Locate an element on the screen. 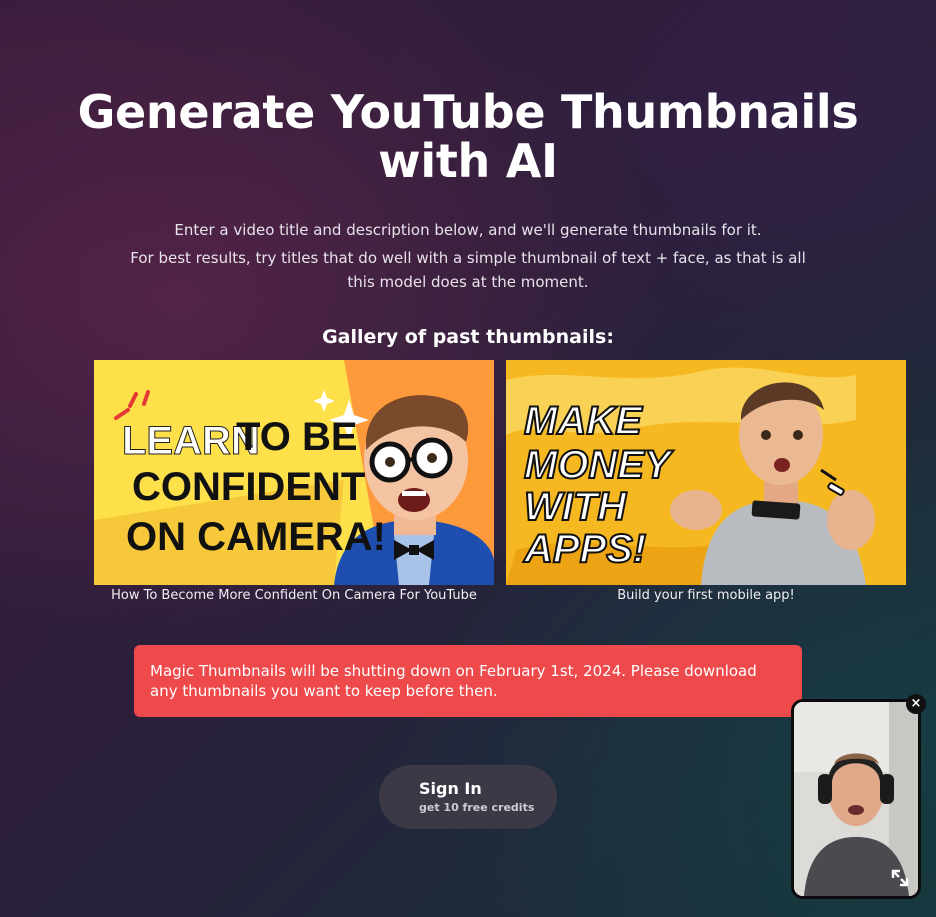 This screenshot has height=917, width=936. svg-text: MAKE is located at coordinates (583, 421).